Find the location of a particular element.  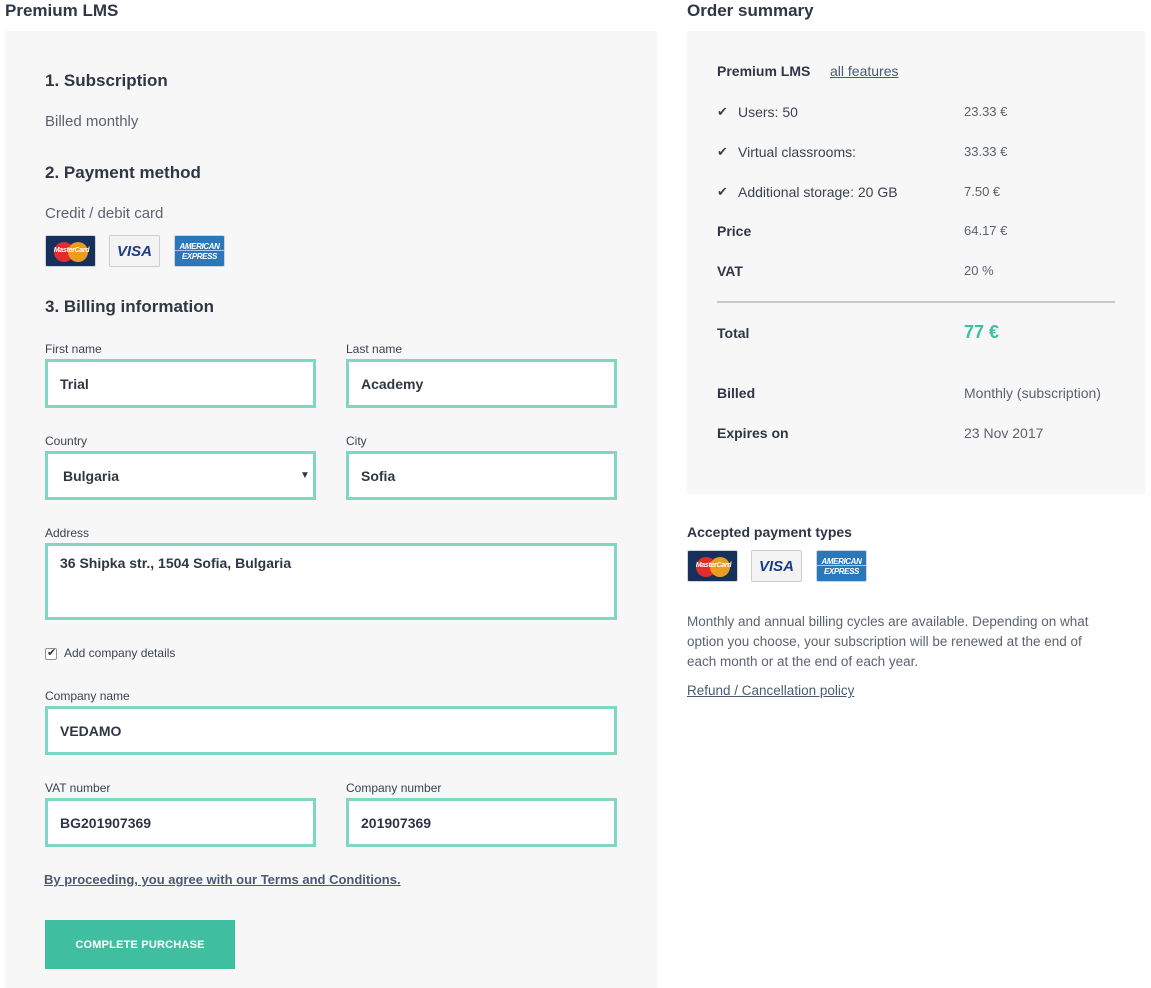

subscription-value: Billed monthly is located at coordinates (92, 121).